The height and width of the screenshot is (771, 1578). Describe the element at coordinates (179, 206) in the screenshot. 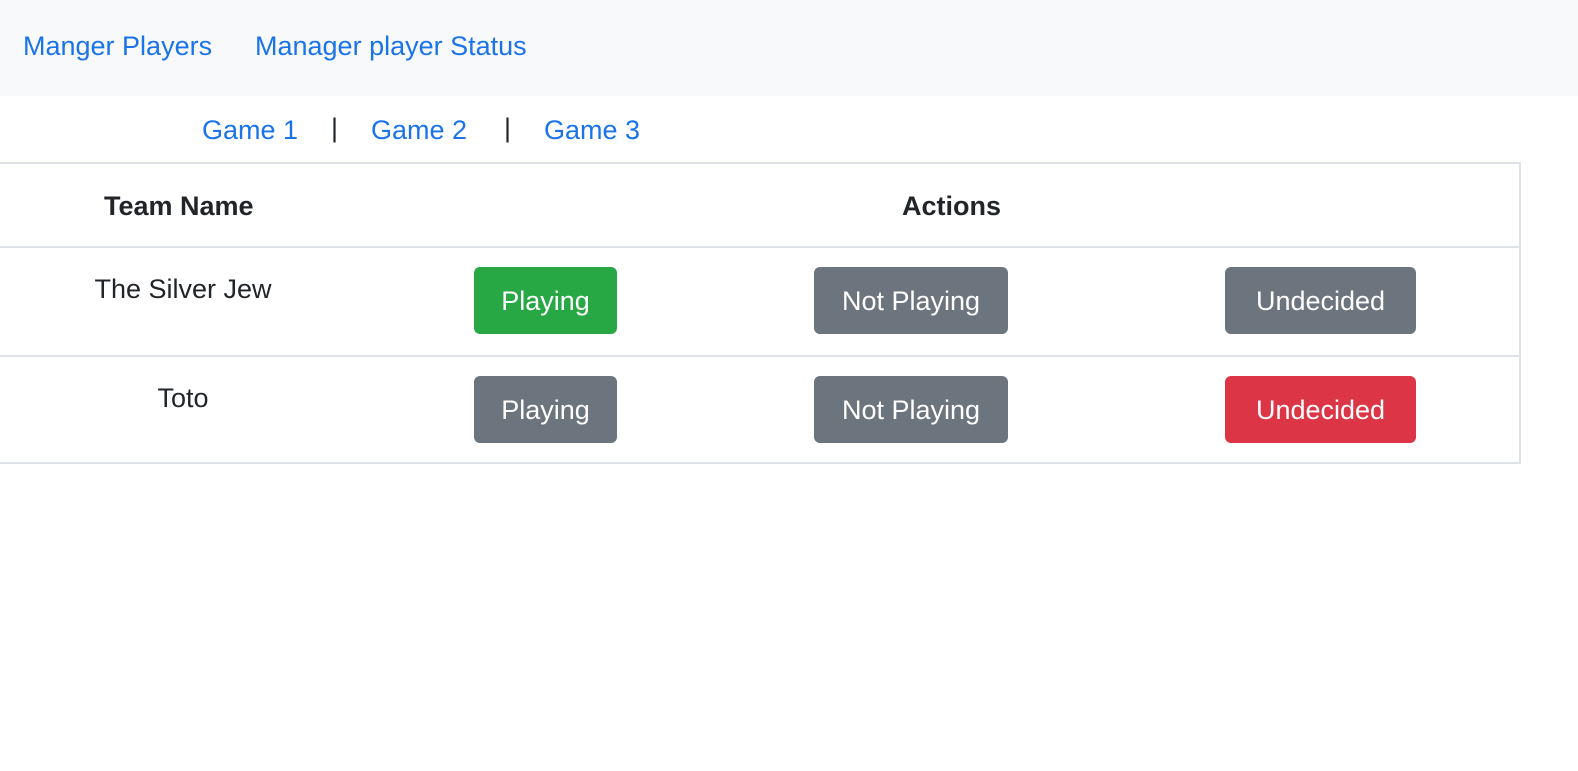

I see `header-team-name: Team Name` at that location.